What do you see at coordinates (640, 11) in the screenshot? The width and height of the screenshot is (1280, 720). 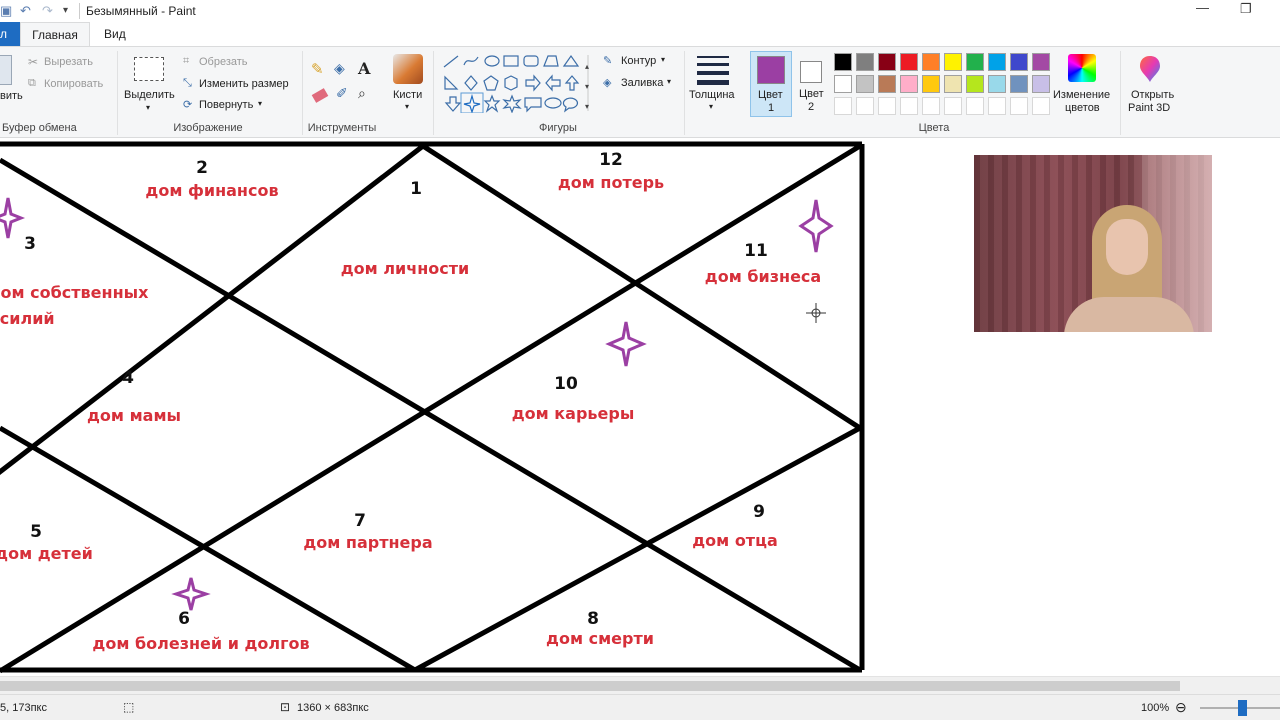 I see `title-bar: ▣ ↶ ↷ ▾ Безымянный - Paint — ❐` at bounding box center [640, 11].